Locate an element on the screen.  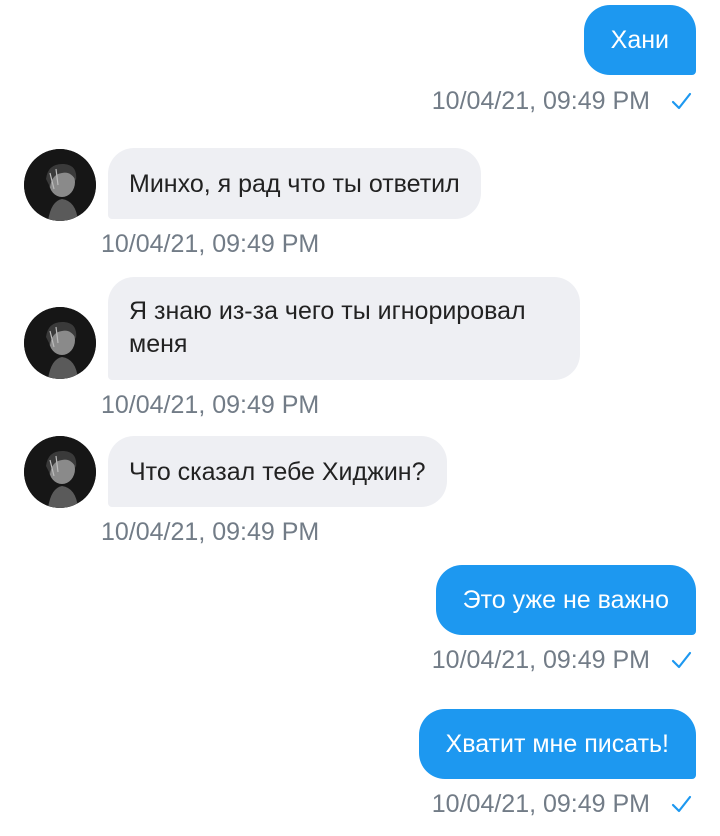
message-bubble: Что сказал тебе Хиджин? is located at coordinates (277, 471).